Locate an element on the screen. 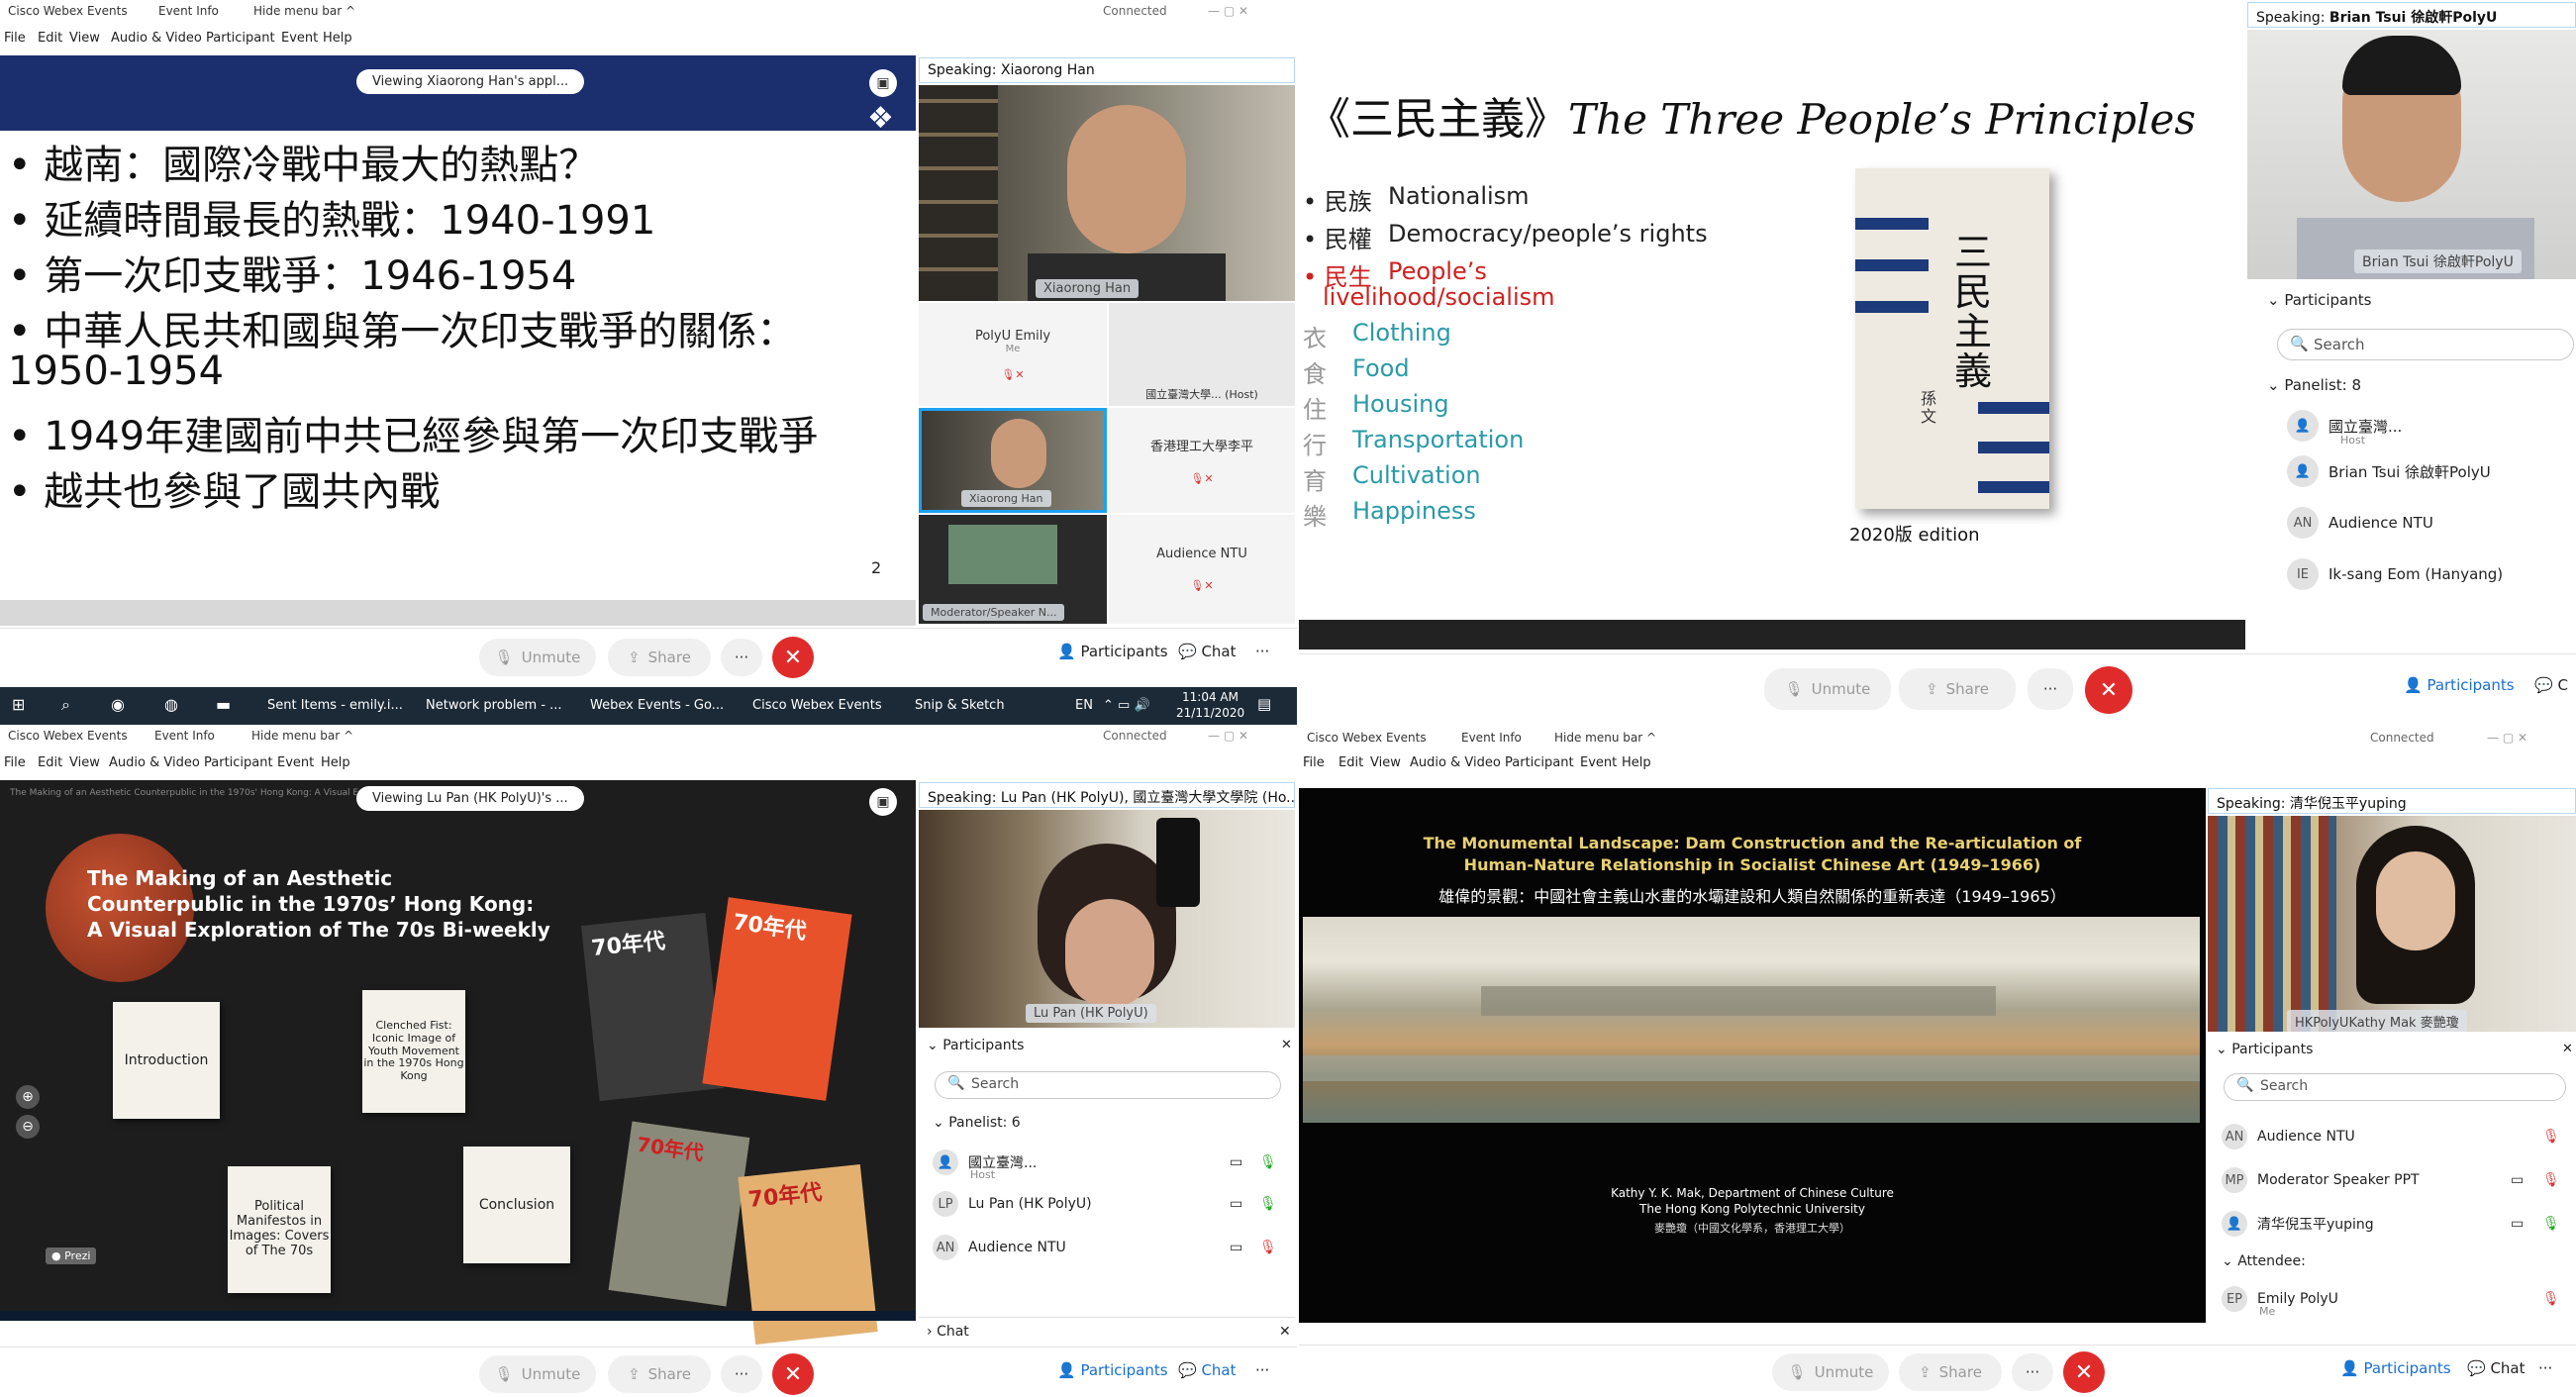 The height and width of the screenshot is (1397, 2576). tile-ntu-host: 國立臺灣大學... (Host) is located at coordinates (1202, 354).